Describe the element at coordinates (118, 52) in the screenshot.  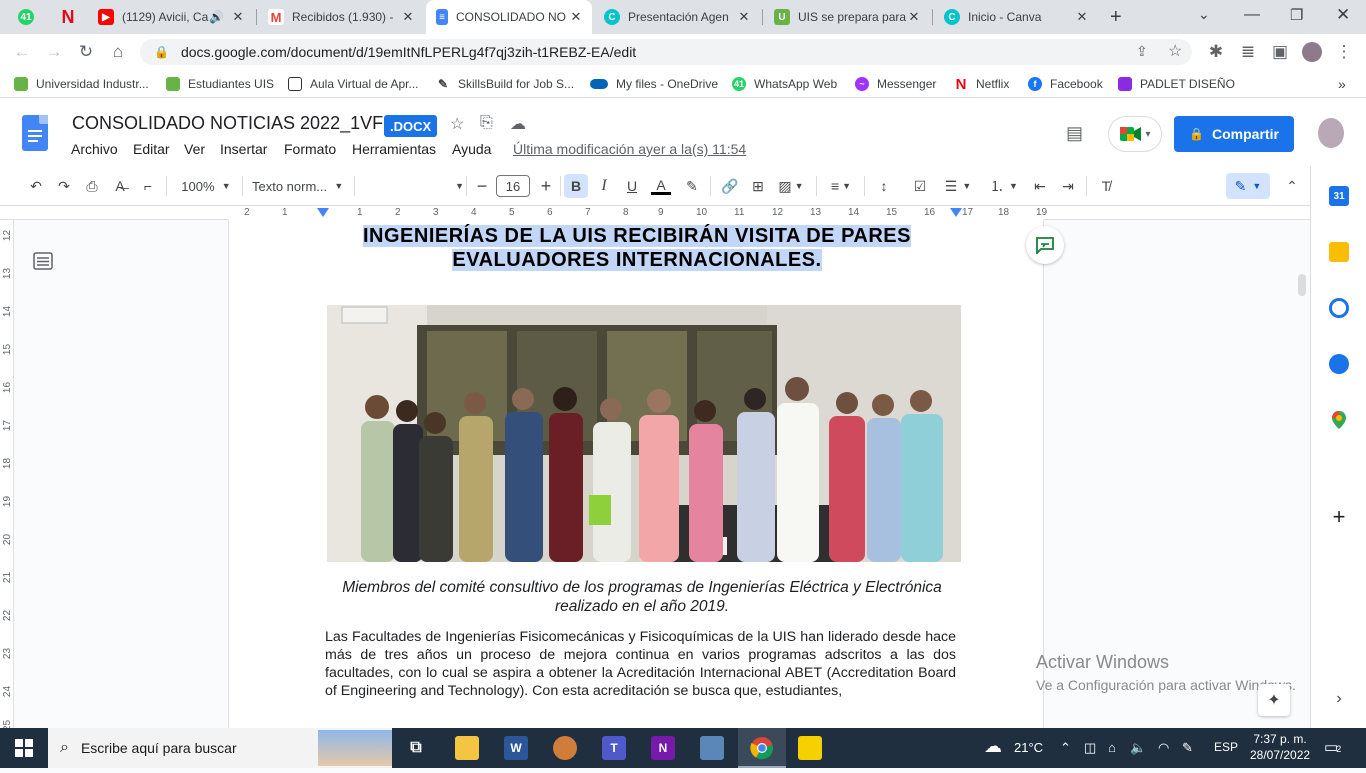
I see `home-icon: ⌂` at that location.